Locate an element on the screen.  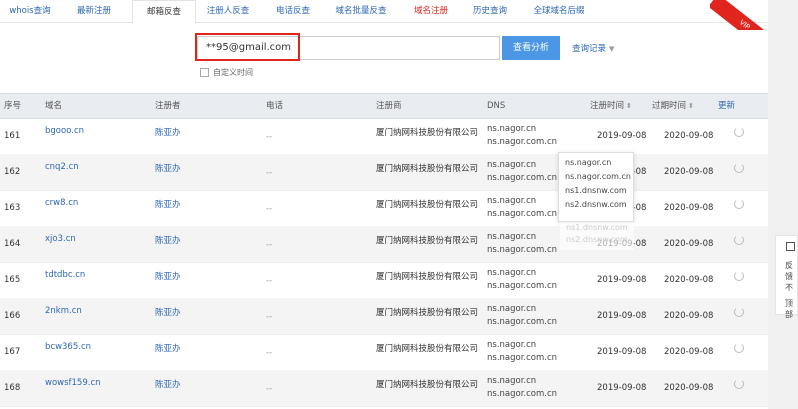
vip-ribbon: VIP is located at coordinates (740, 15).